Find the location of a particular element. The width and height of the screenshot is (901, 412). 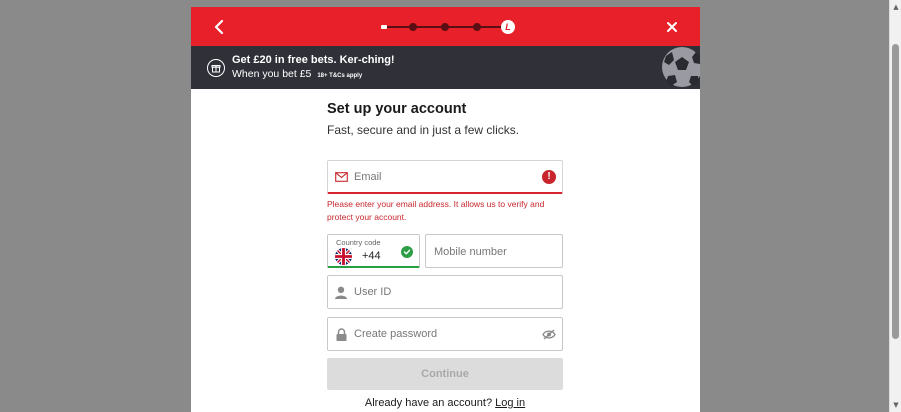

page-scrollbar: ▲ ▼ is located at coordinates (895, 206).